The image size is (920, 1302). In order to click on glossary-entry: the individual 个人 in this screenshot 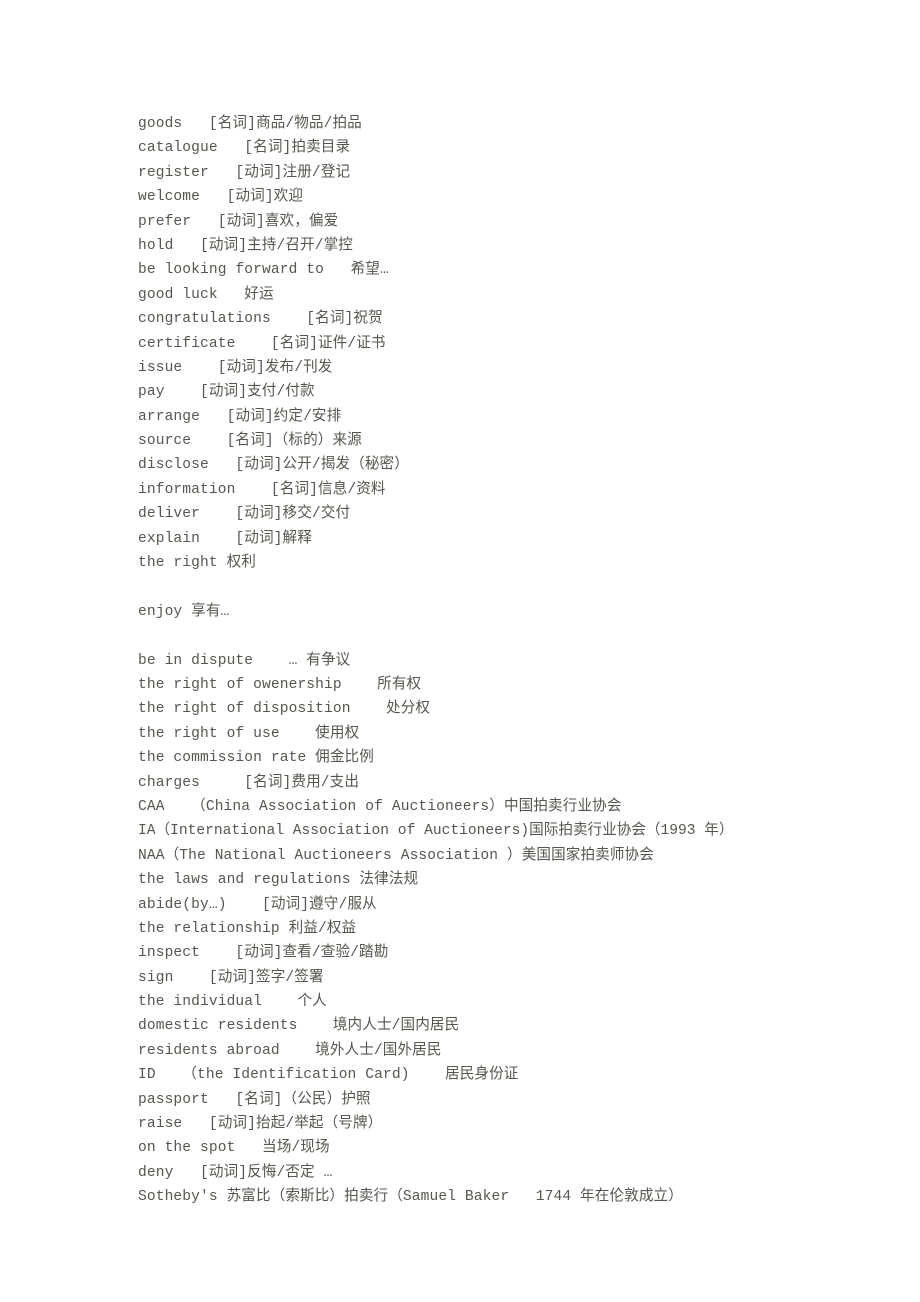, I will do `click(232, 1002)`.